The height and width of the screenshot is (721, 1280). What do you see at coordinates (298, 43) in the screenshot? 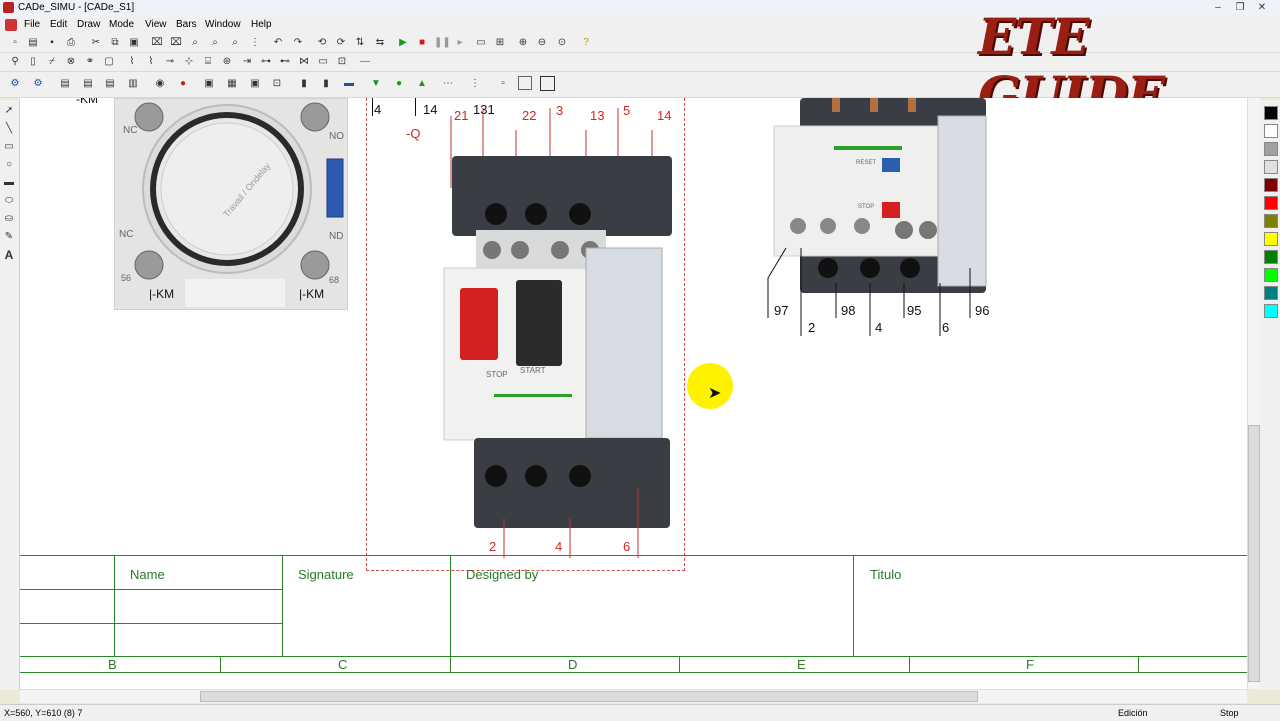
I see `redo-icon: ↷` at bounding box center [298, 43].